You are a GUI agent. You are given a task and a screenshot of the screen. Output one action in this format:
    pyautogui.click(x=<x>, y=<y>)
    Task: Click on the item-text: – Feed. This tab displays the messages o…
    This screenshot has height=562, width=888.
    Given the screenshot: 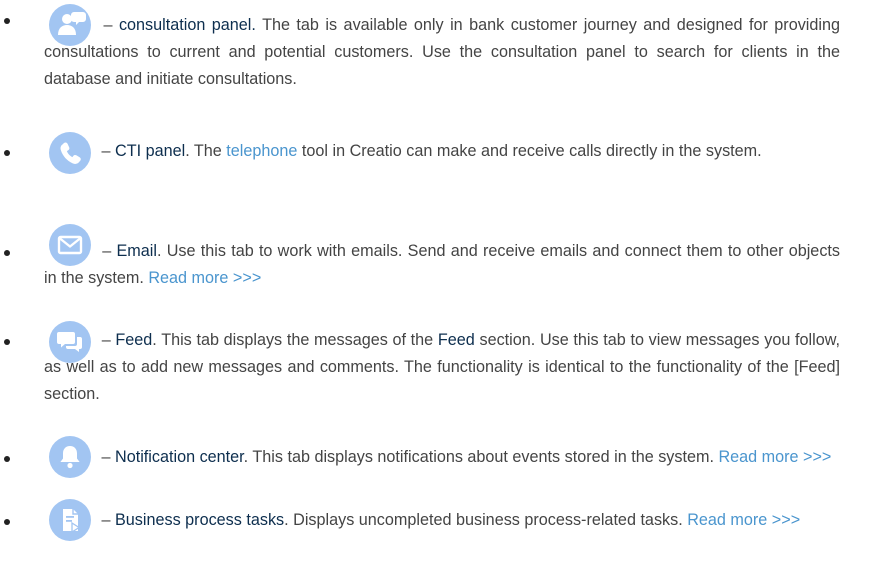 What is the action you would take?
    pyautogui.click(x=442, y=367)
    